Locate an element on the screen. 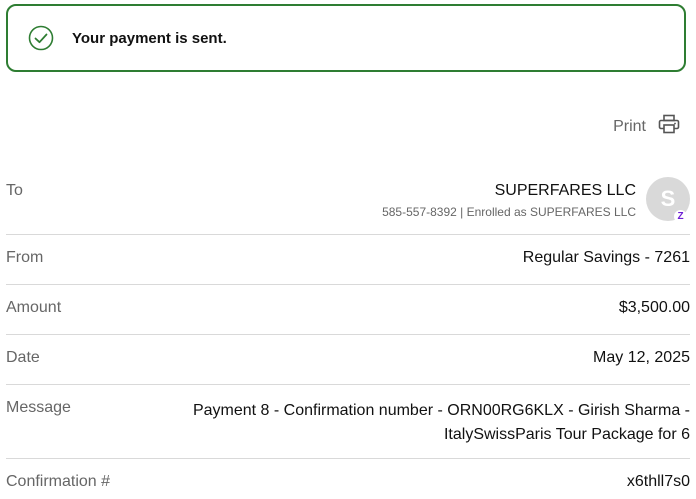 The height and width of the screenshot is (499, 696). confirmation-label: Confirmation # is located at coordinates (58, 481).